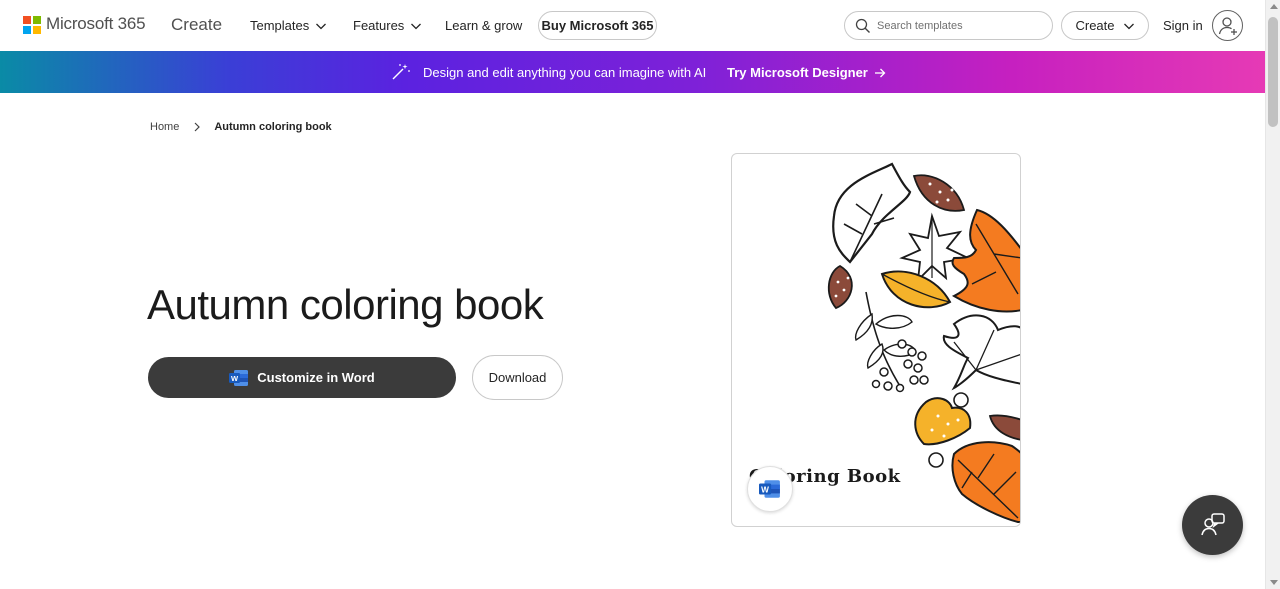 The height and width of the screenshot is (589, 1280). Describe the element at coordinates (962, 25) in the screenshot. I see `search-input` at that location.